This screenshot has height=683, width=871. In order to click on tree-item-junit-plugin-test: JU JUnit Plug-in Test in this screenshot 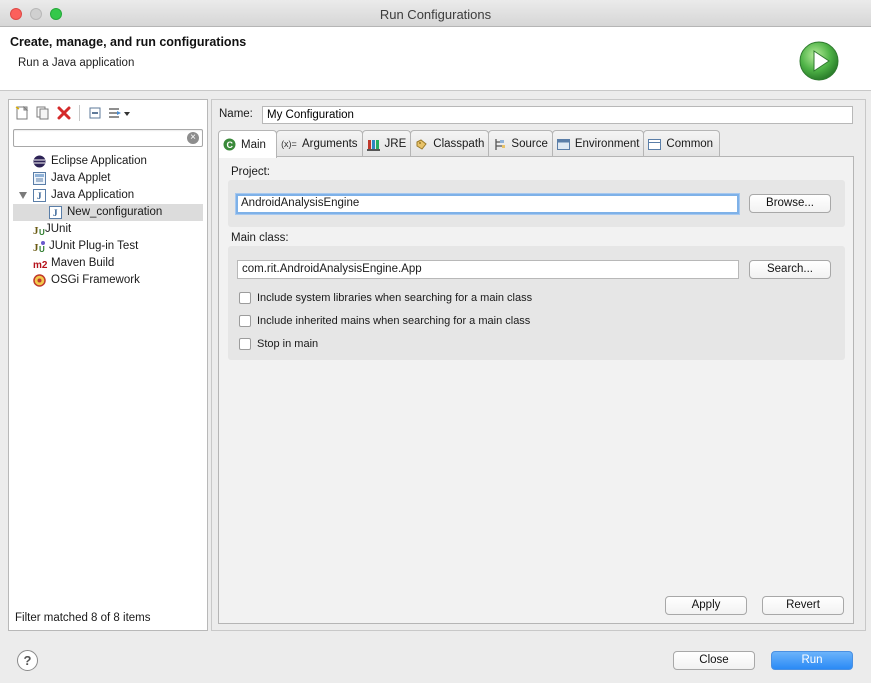, I will do `click(108, 246)`.